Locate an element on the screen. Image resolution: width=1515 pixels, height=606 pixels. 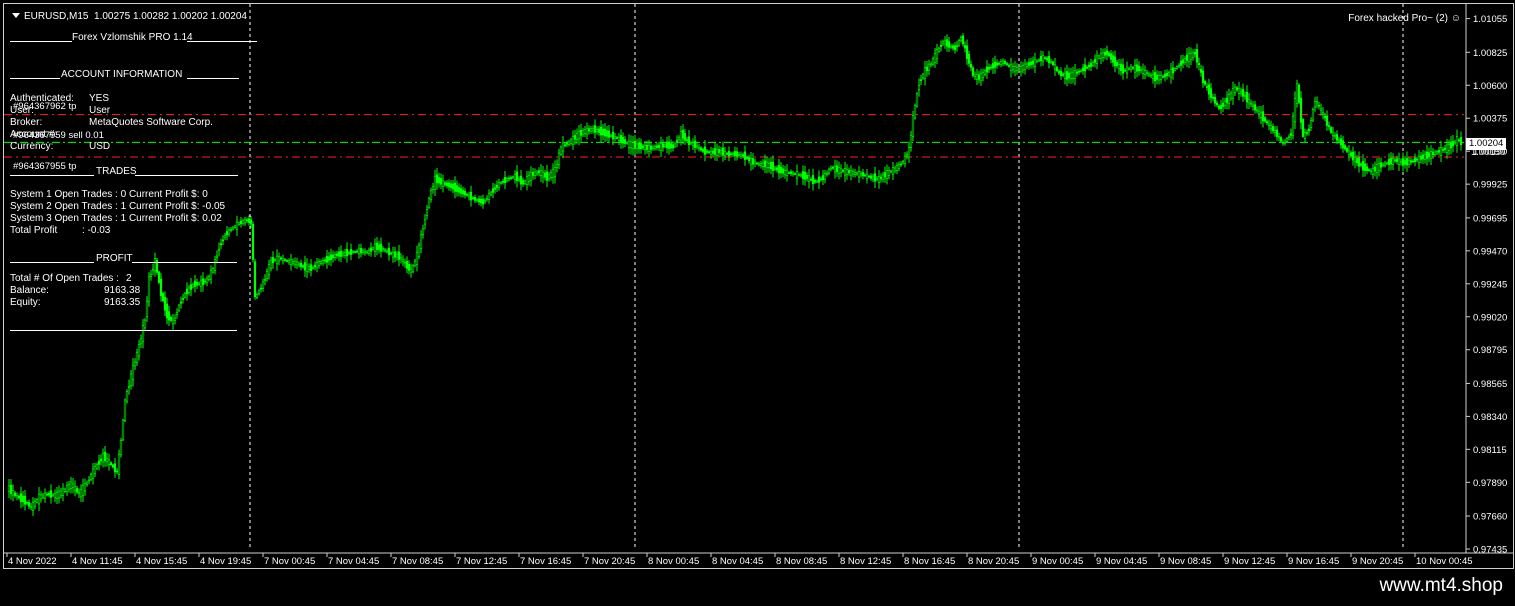
x-tick-label: 9 Nov 08:45 is located at coordinates (1185, 561).